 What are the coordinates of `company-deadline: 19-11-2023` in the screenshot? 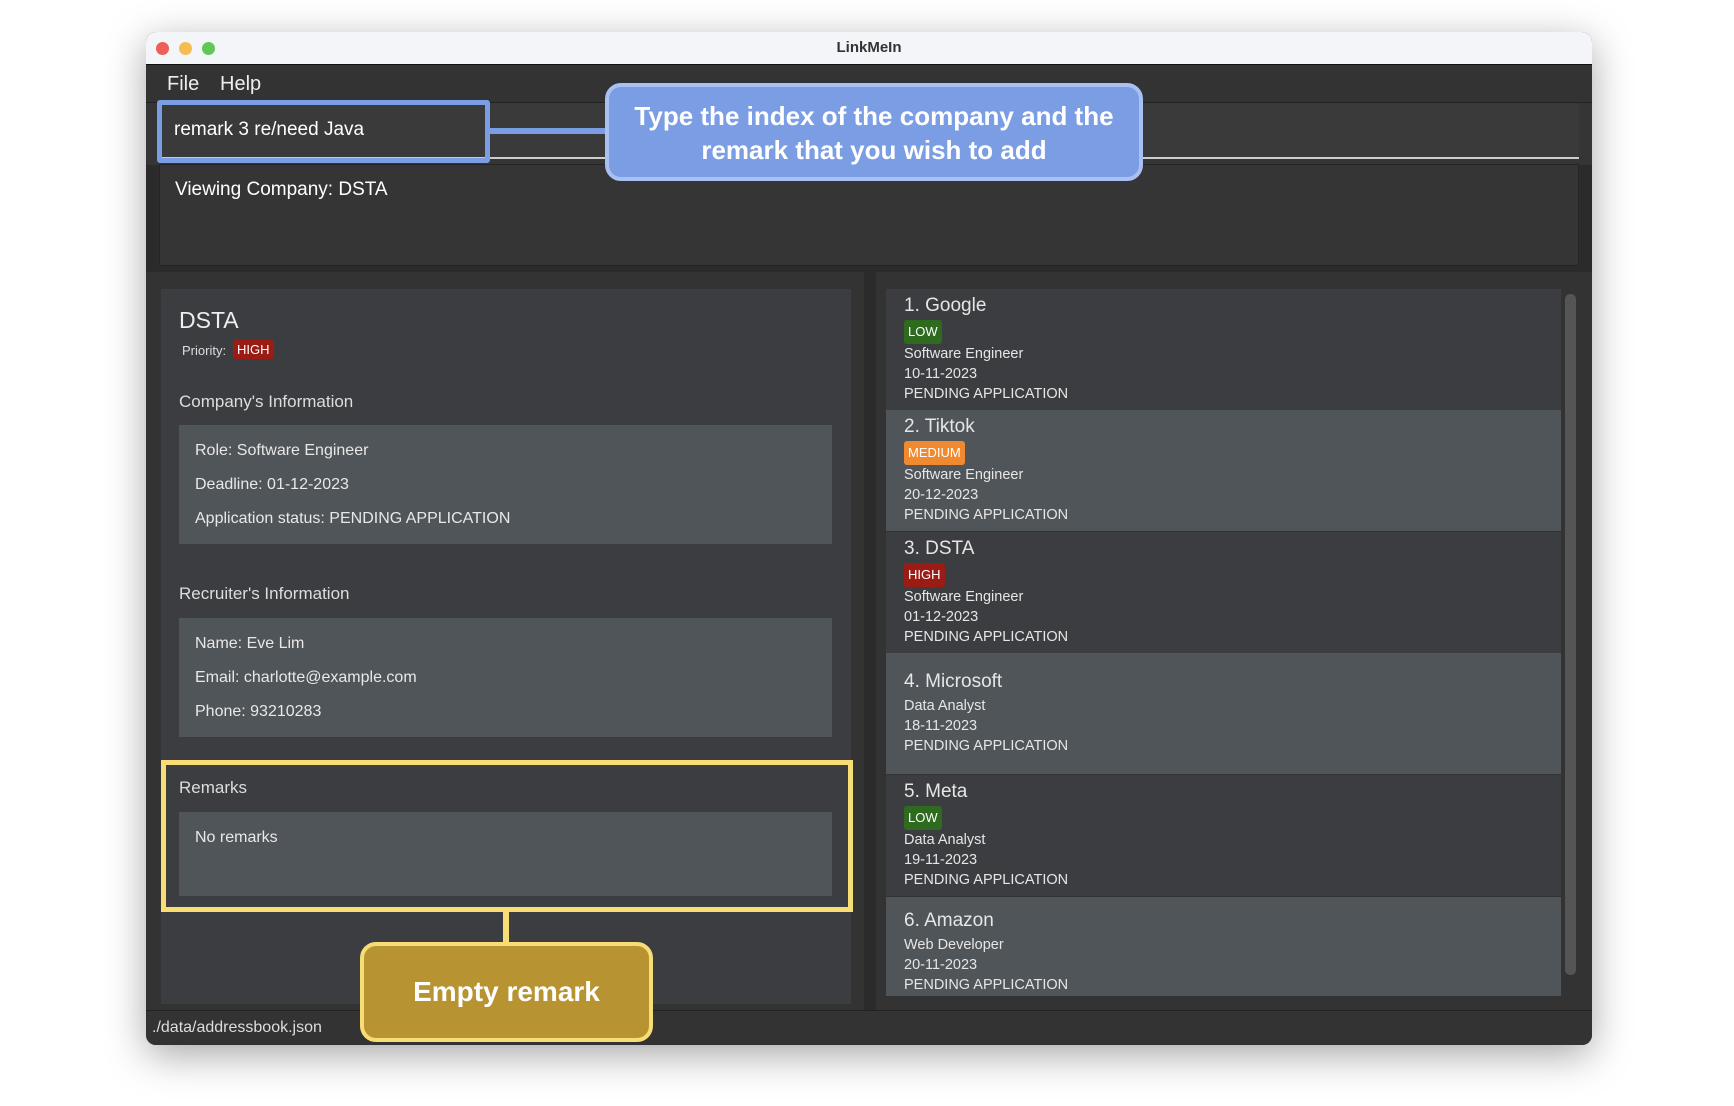 It's located at (941, 859).